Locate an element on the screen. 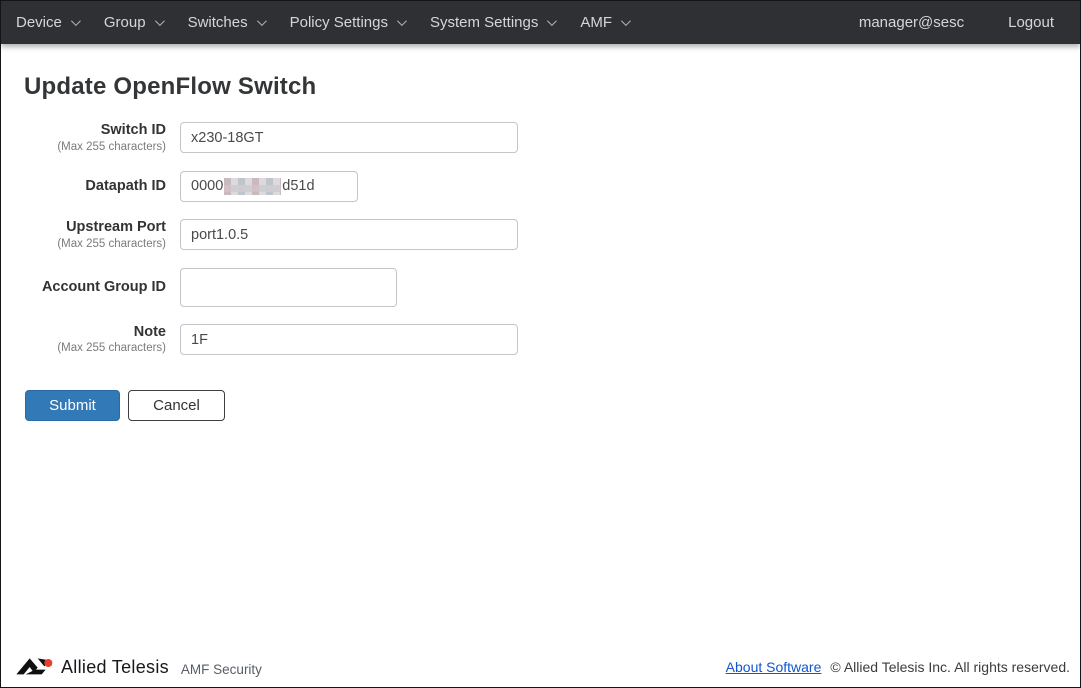 The height and width of the screenshot is (688, 1081). nav-right: manager@sesc Logout is located at coordinates (963, 22).